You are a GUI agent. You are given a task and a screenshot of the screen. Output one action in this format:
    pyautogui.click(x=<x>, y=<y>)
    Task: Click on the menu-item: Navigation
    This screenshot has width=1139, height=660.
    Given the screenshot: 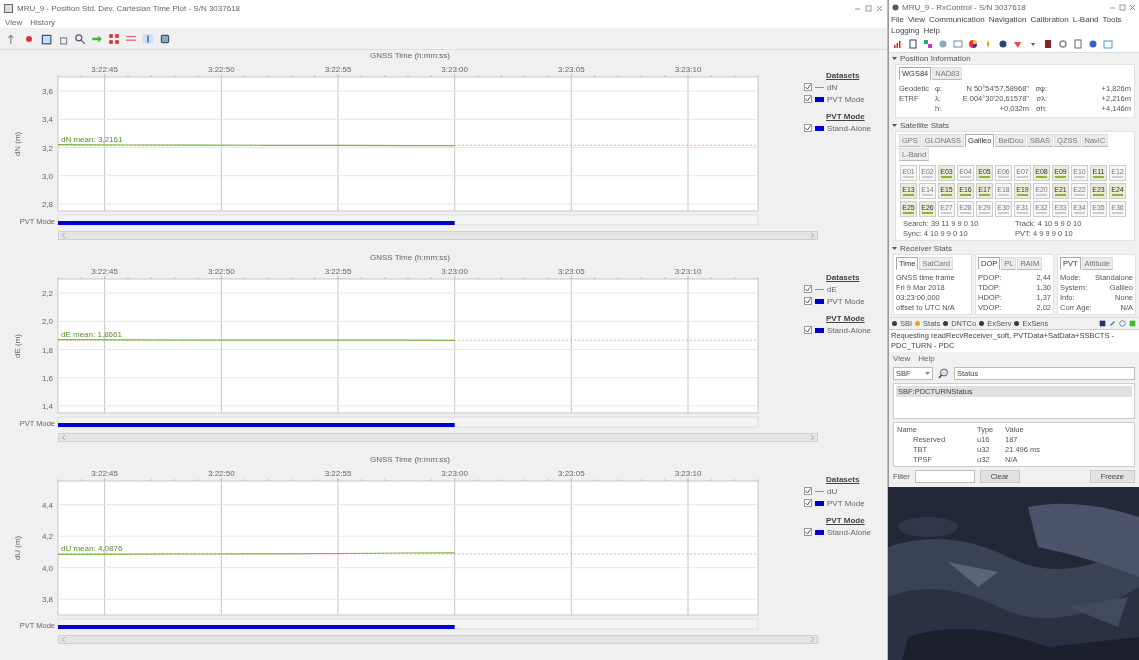 What is the action you would take?
    pyautogui.click(x=1007, y=19)
    